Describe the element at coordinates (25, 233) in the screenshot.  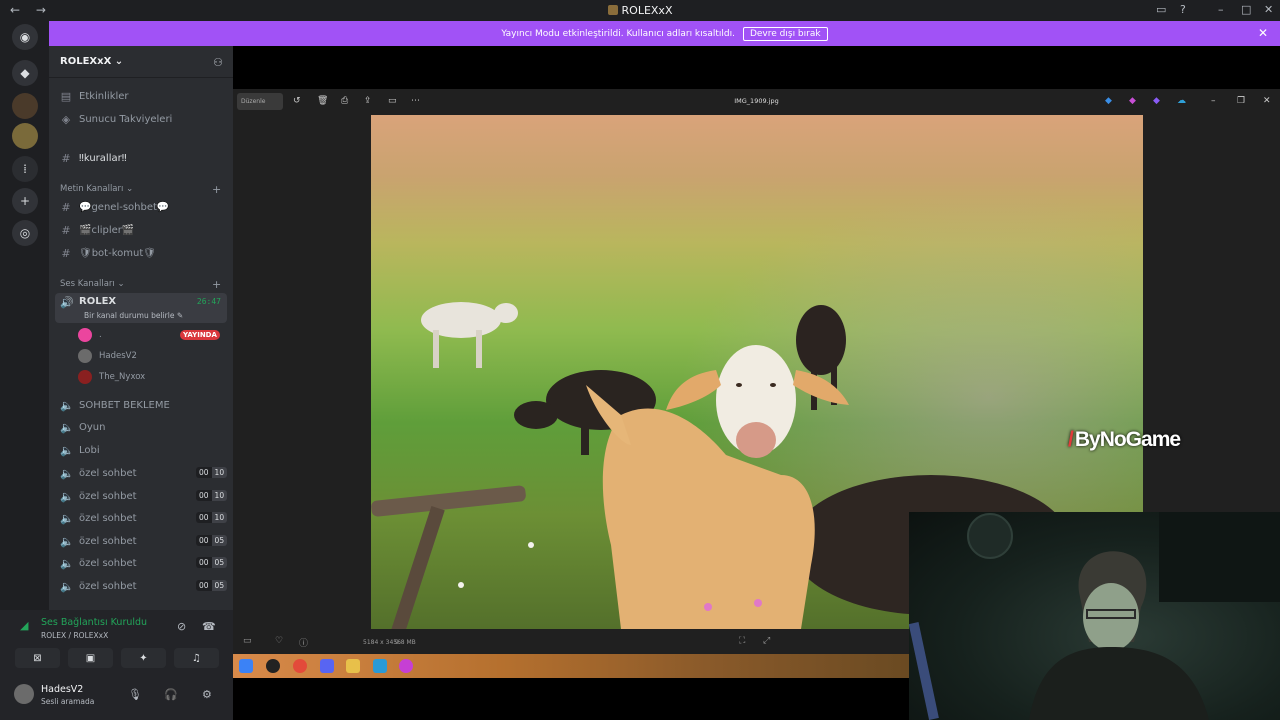
I see `explore-icon: ◎` at that location.